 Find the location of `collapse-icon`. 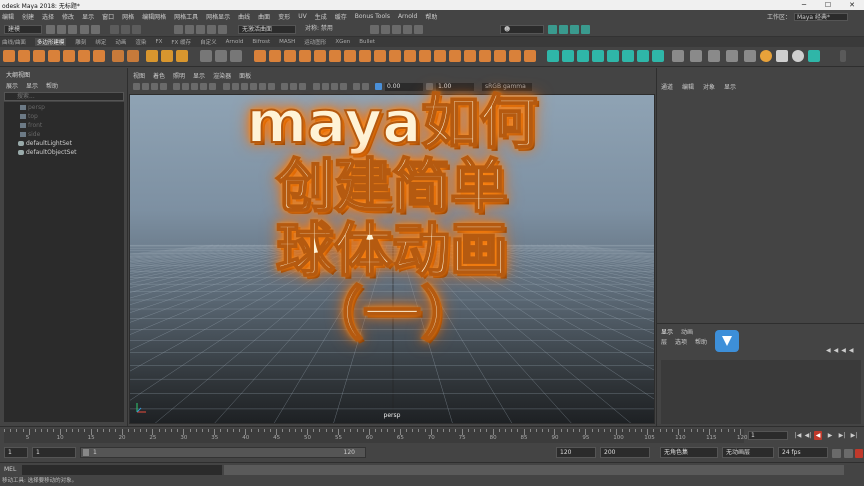

collapse-icon is located at coordinates (410, 56).